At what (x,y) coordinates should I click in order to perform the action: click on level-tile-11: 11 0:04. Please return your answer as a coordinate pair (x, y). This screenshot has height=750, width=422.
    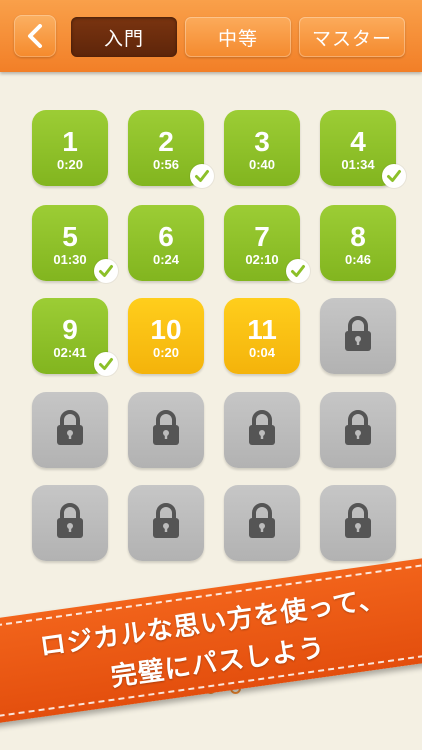
    Looking at the image, I should click on (262, 336).